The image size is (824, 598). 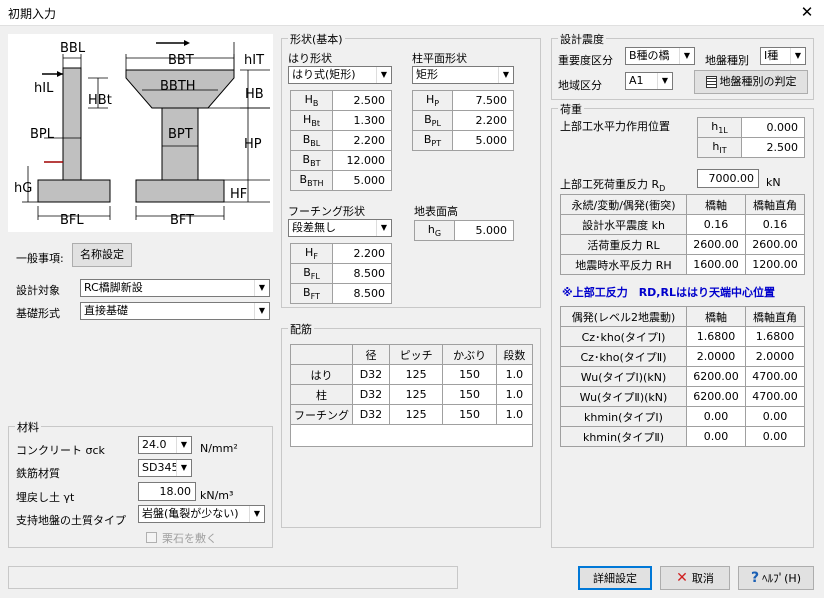 I want to click on name-setting-button: 名称設定, so click(x=102, y=255).